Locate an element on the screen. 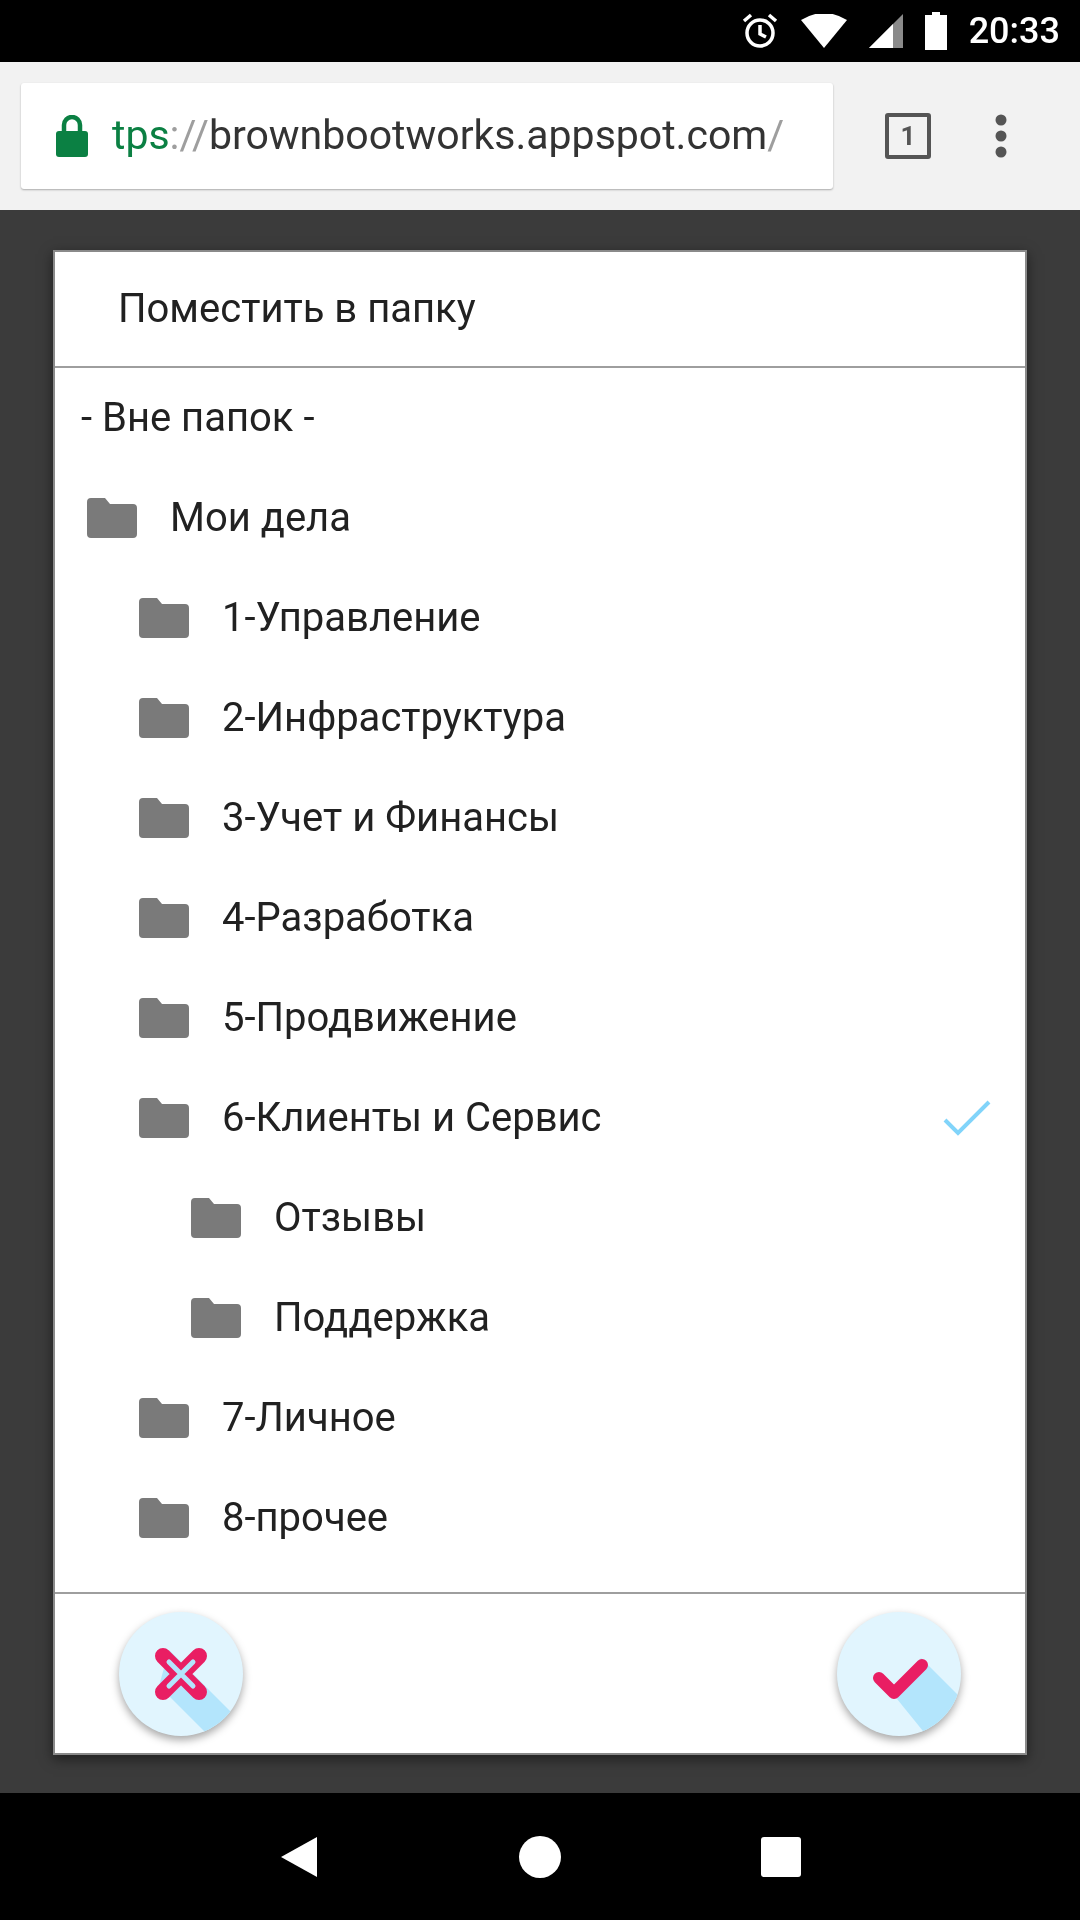 Image resolution: width=1080 pixels, height=1920 pixels. alarm-icon is located at coordinates (759, 31).